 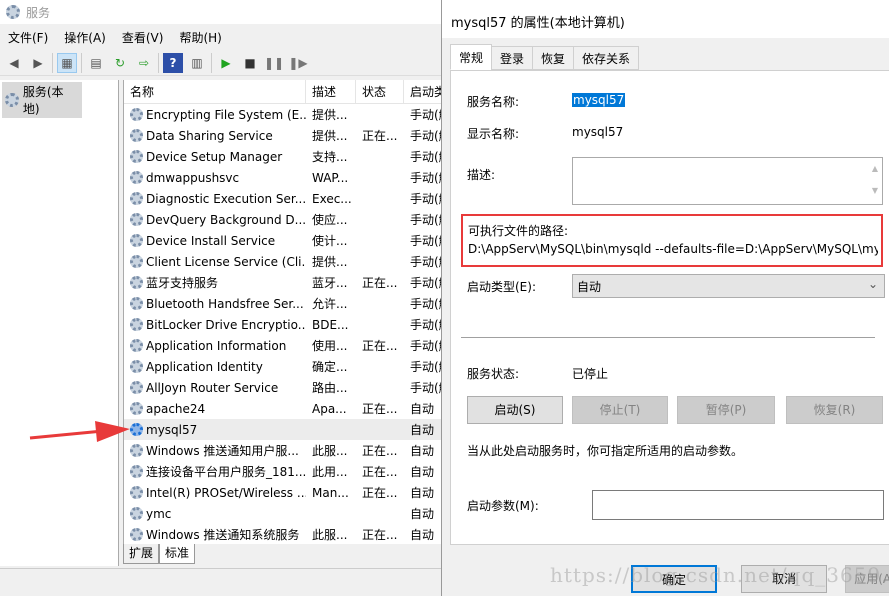 What do you see at coordinates (284, 198) in the screenshot?
I see `table-row: Diagnostic Execution Ser... Exec... 手动(触` at bounding box center [284, 198].